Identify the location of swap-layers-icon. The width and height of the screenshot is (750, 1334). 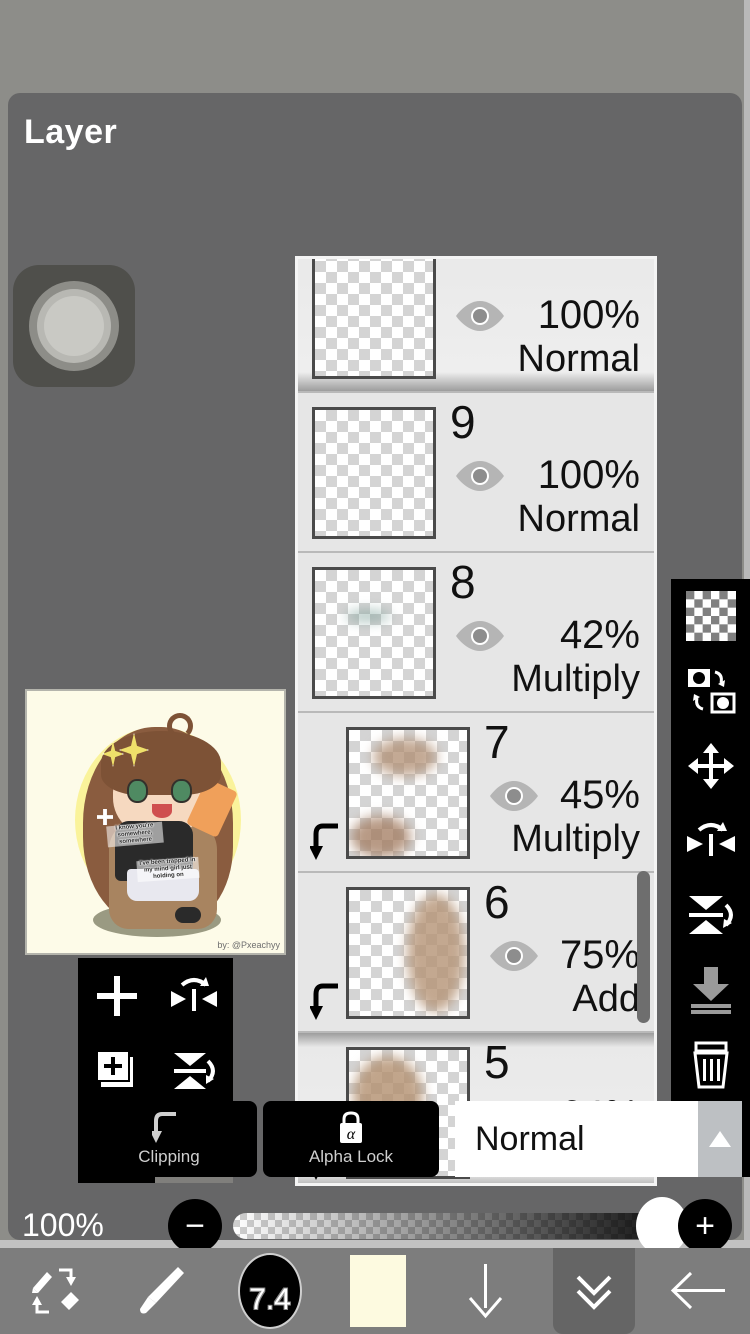
(711, 691).